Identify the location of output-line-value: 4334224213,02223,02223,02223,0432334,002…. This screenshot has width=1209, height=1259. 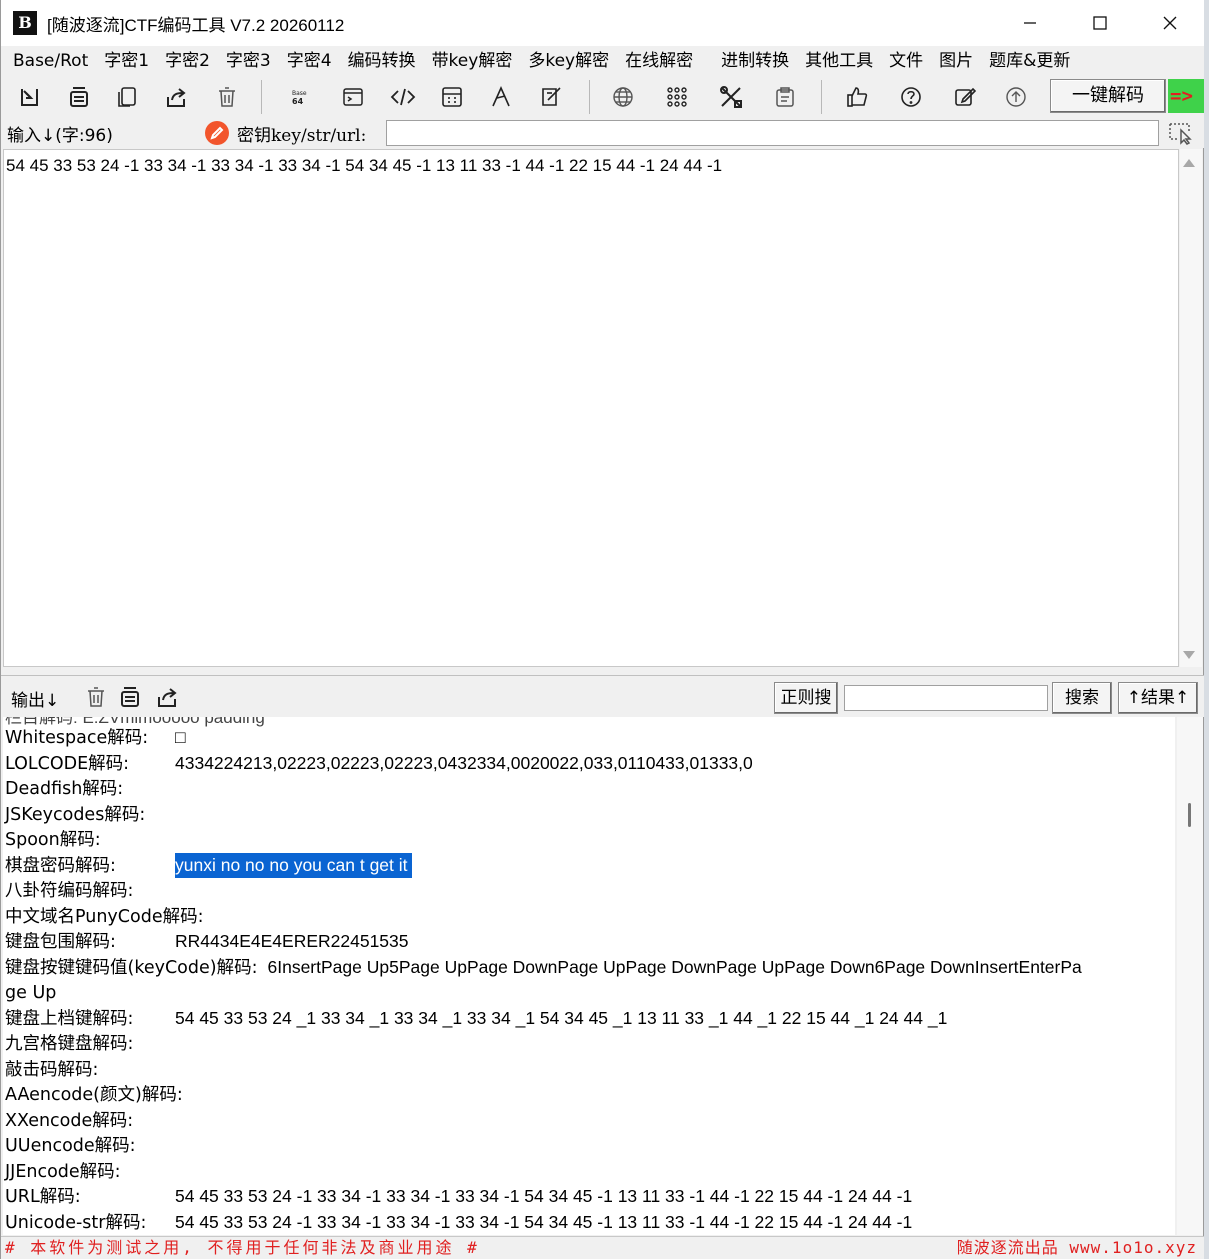
(464, 762).